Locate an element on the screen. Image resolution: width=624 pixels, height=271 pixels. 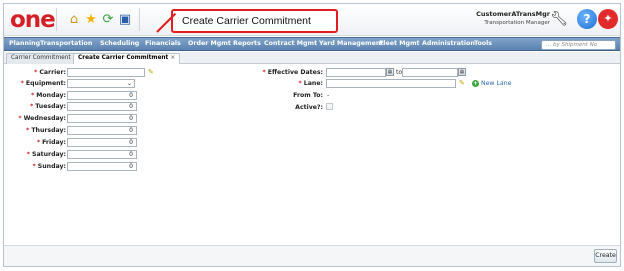
user-role: Transportation Manager is located at coordinates (517, 23).